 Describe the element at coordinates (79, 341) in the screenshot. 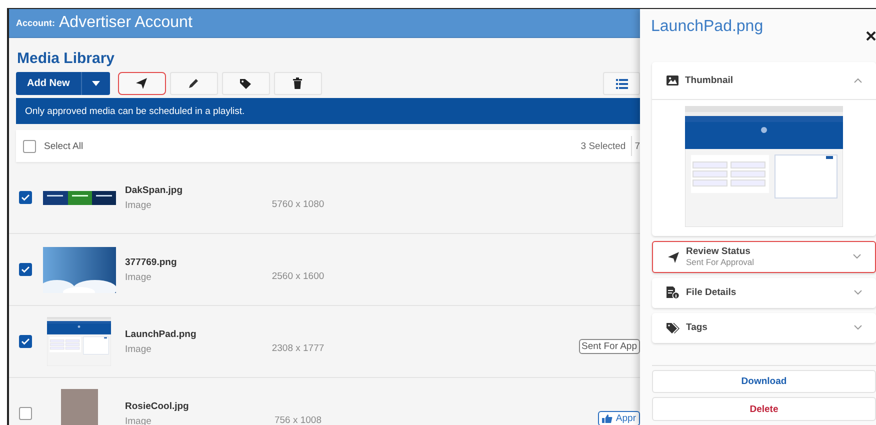

I see `screenshot-thumbnail` at that location.